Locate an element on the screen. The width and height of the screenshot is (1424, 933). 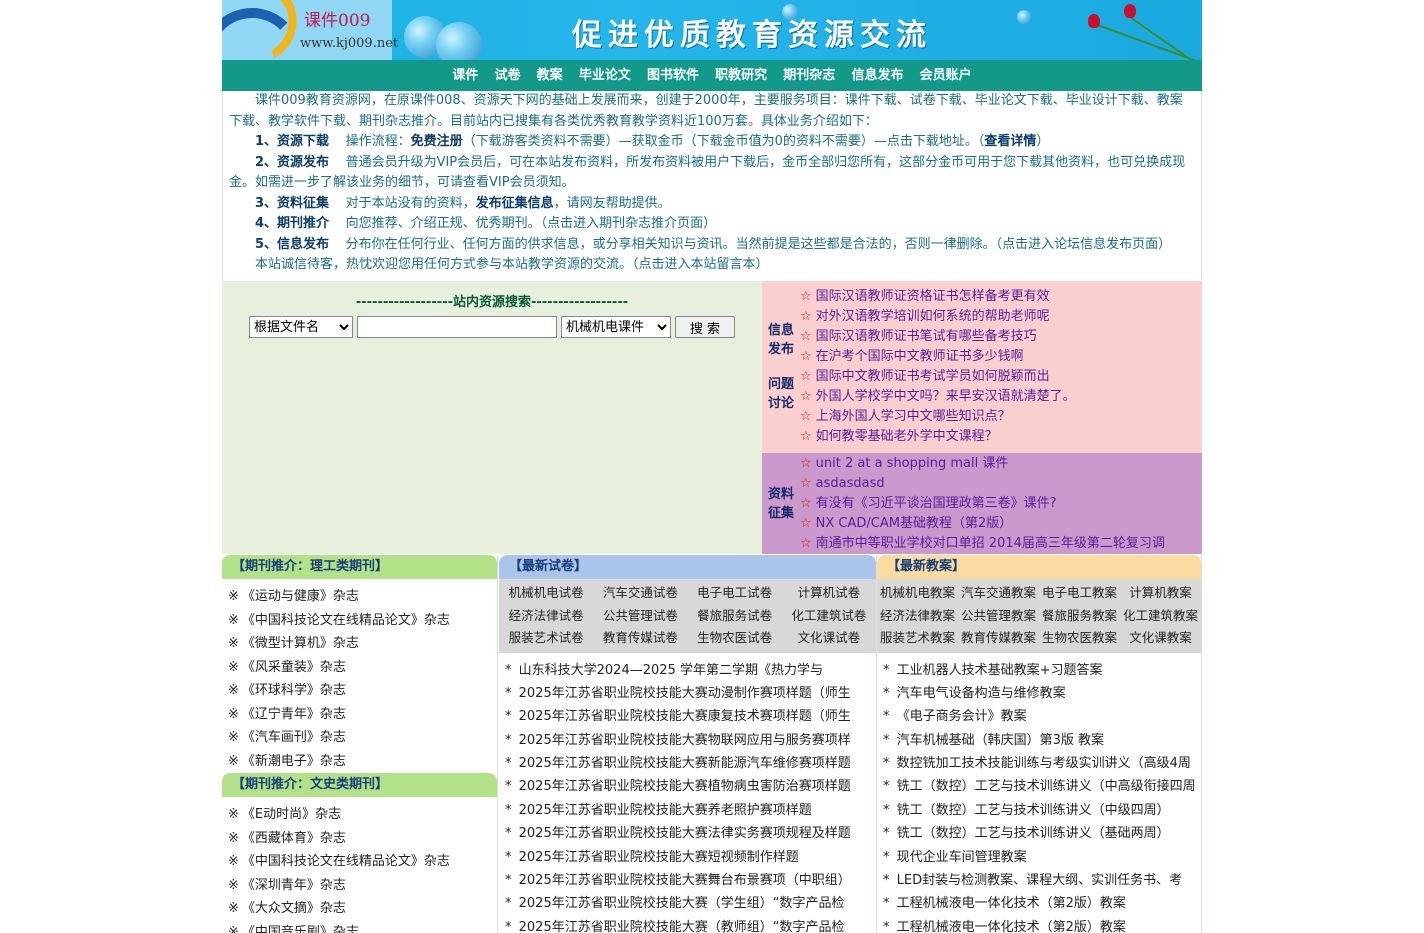
journals-page-link: 向您推荐、介绍正规、优秀期刊。（点击进入期刊杂志推介页面） is located at coordinates (531, 223).